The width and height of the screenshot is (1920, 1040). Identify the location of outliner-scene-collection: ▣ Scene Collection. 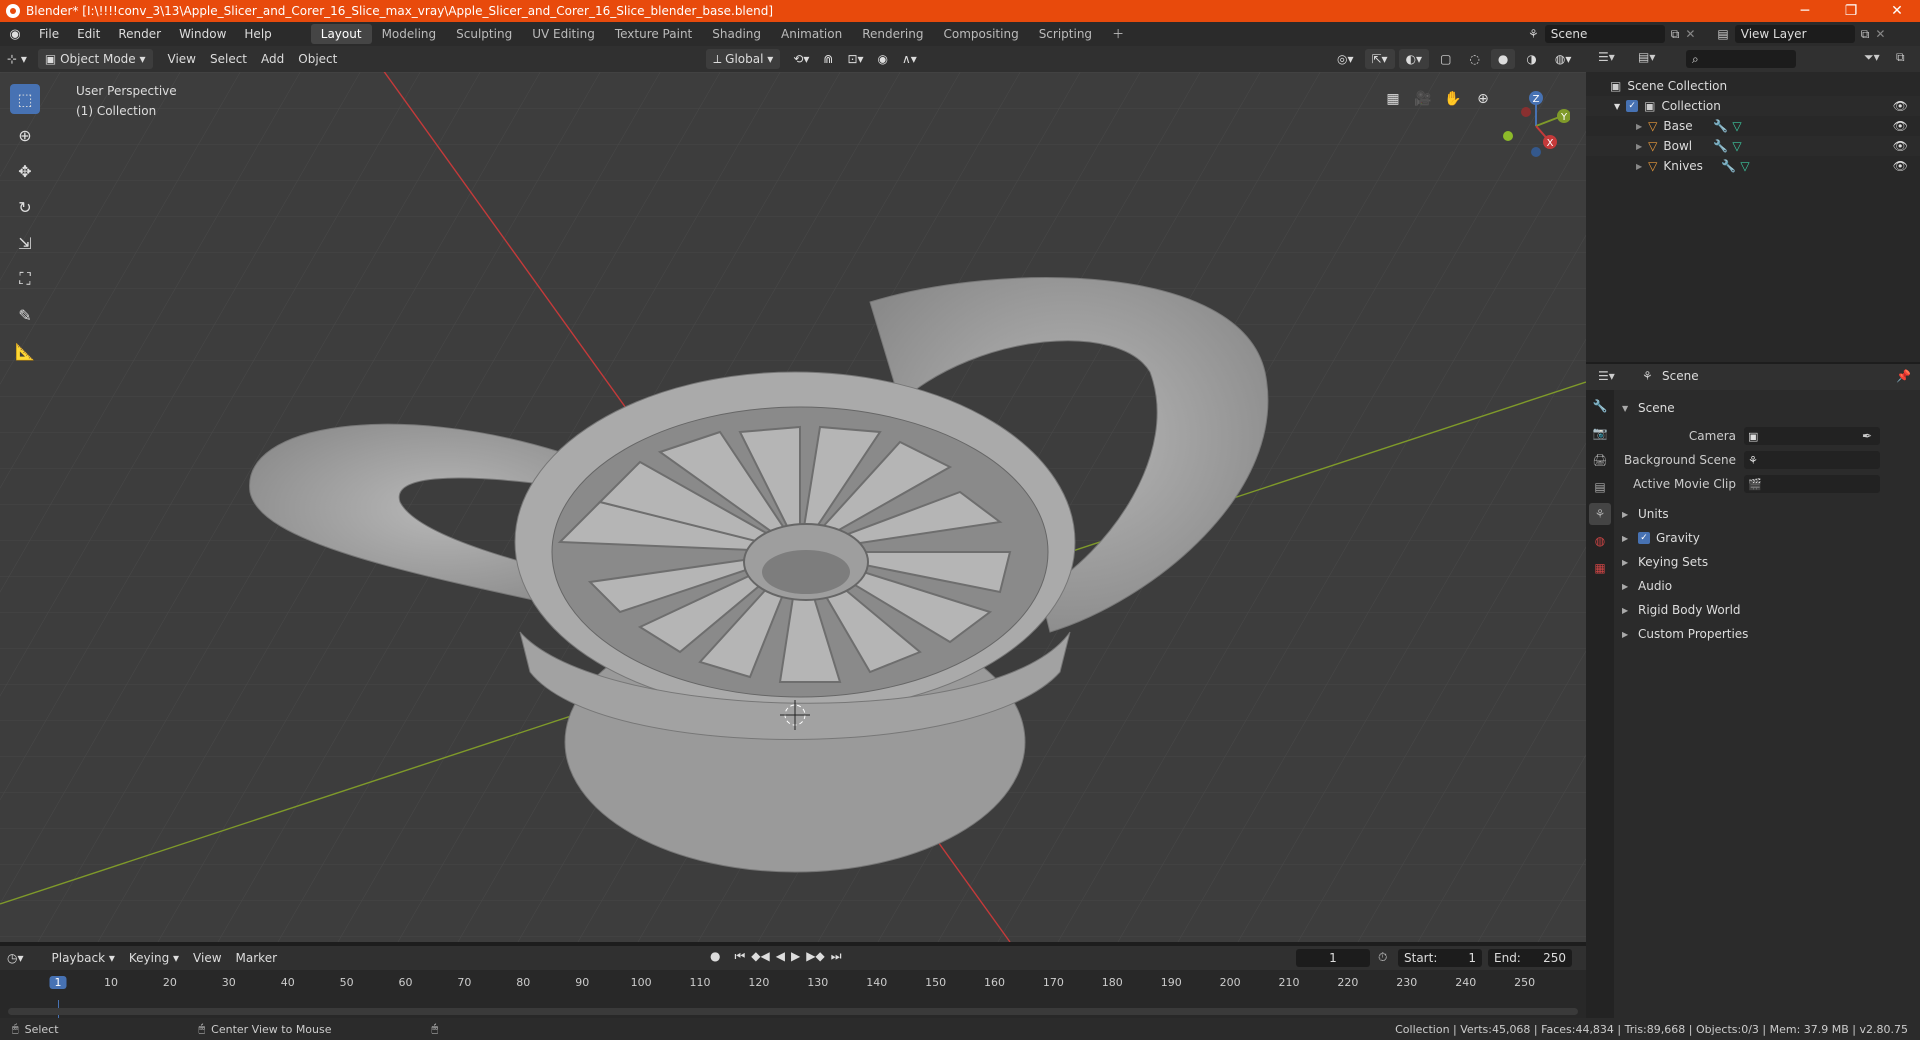
(1753, 86).